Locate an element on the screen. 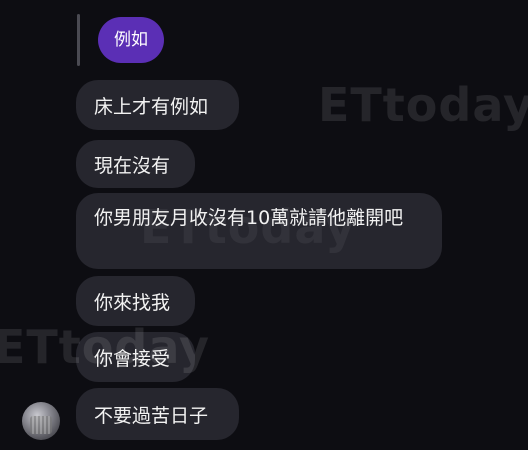 This screenshot has height=450, width=528. message-bubble: 你會接受 is located at coordinates (135, 357).